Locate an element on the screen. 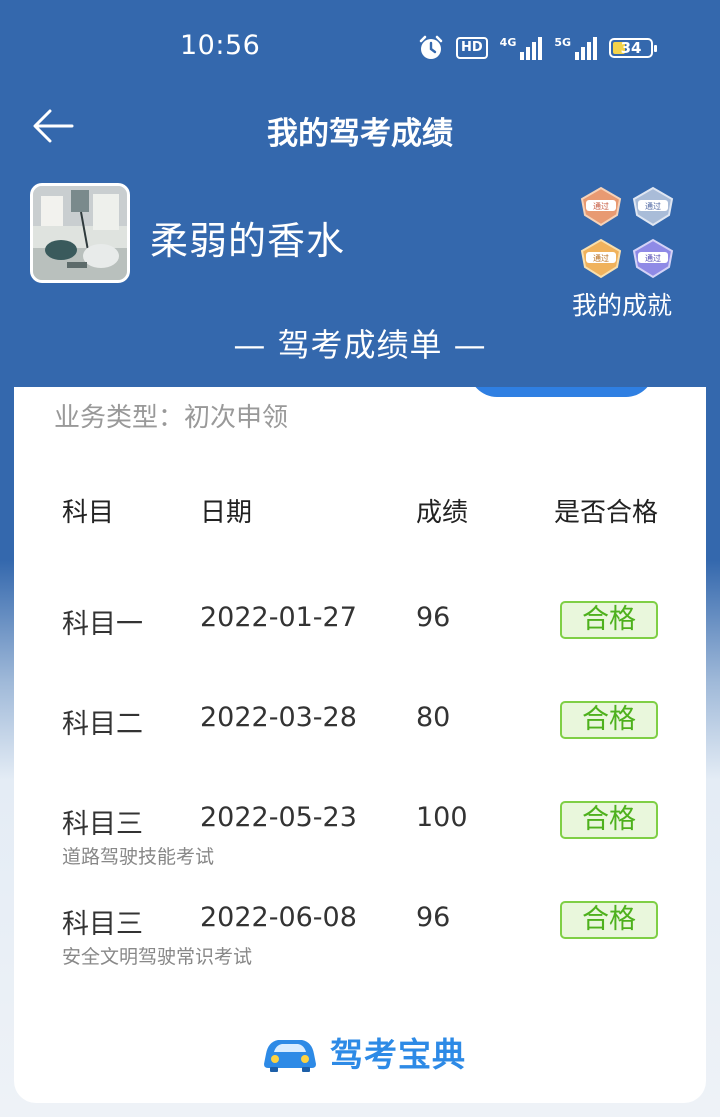 Image resolution: width=720 pixels, height=1117 pixels. row-subject: 科目二 is located at coordinates (102, 724).